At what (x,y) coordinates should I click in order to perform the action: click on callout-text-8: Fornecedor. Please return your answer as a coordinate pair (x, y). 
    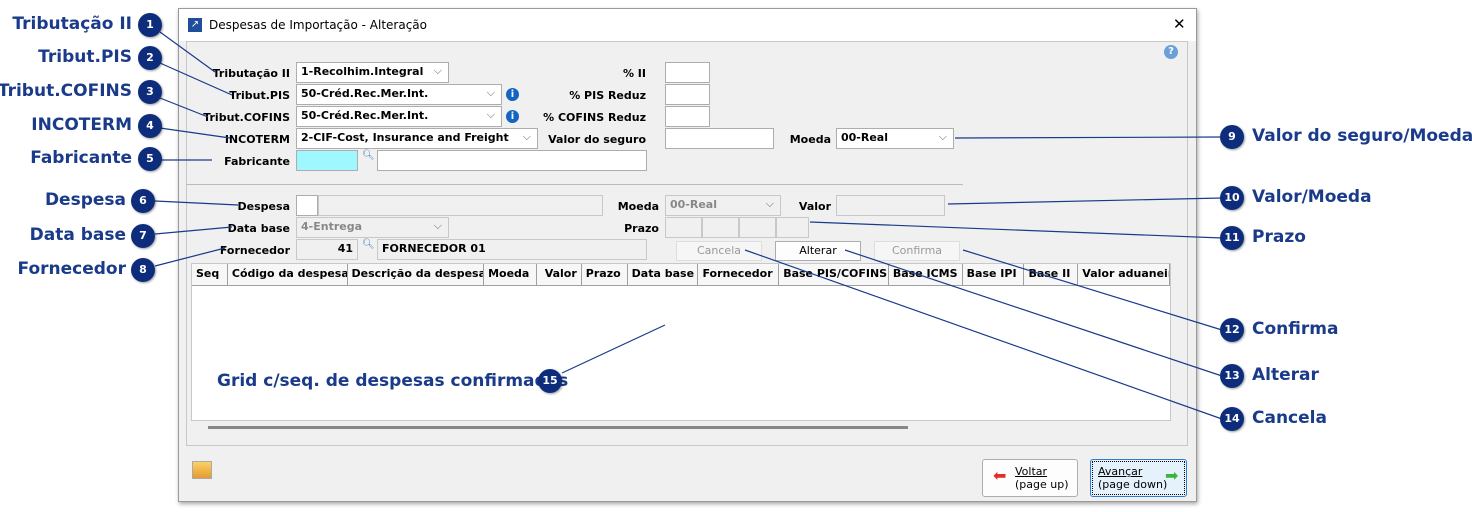
    Looking at the image, I should click on (71, 269).